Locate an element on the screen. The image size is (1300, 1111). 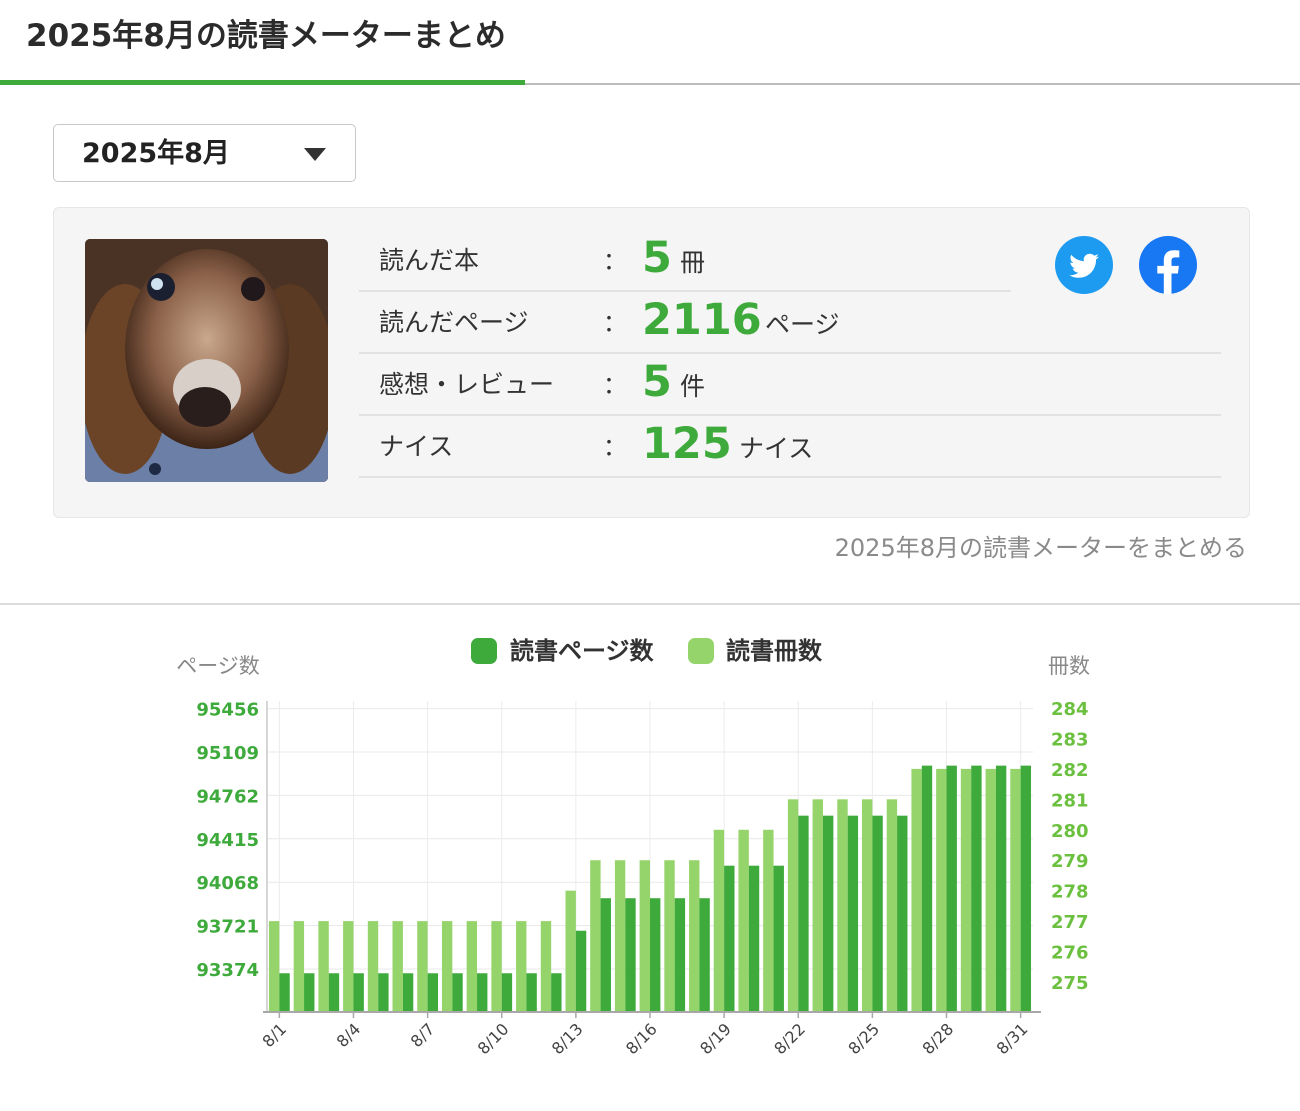
left-tick-label: 94762 is located at coordinates (227, 796).